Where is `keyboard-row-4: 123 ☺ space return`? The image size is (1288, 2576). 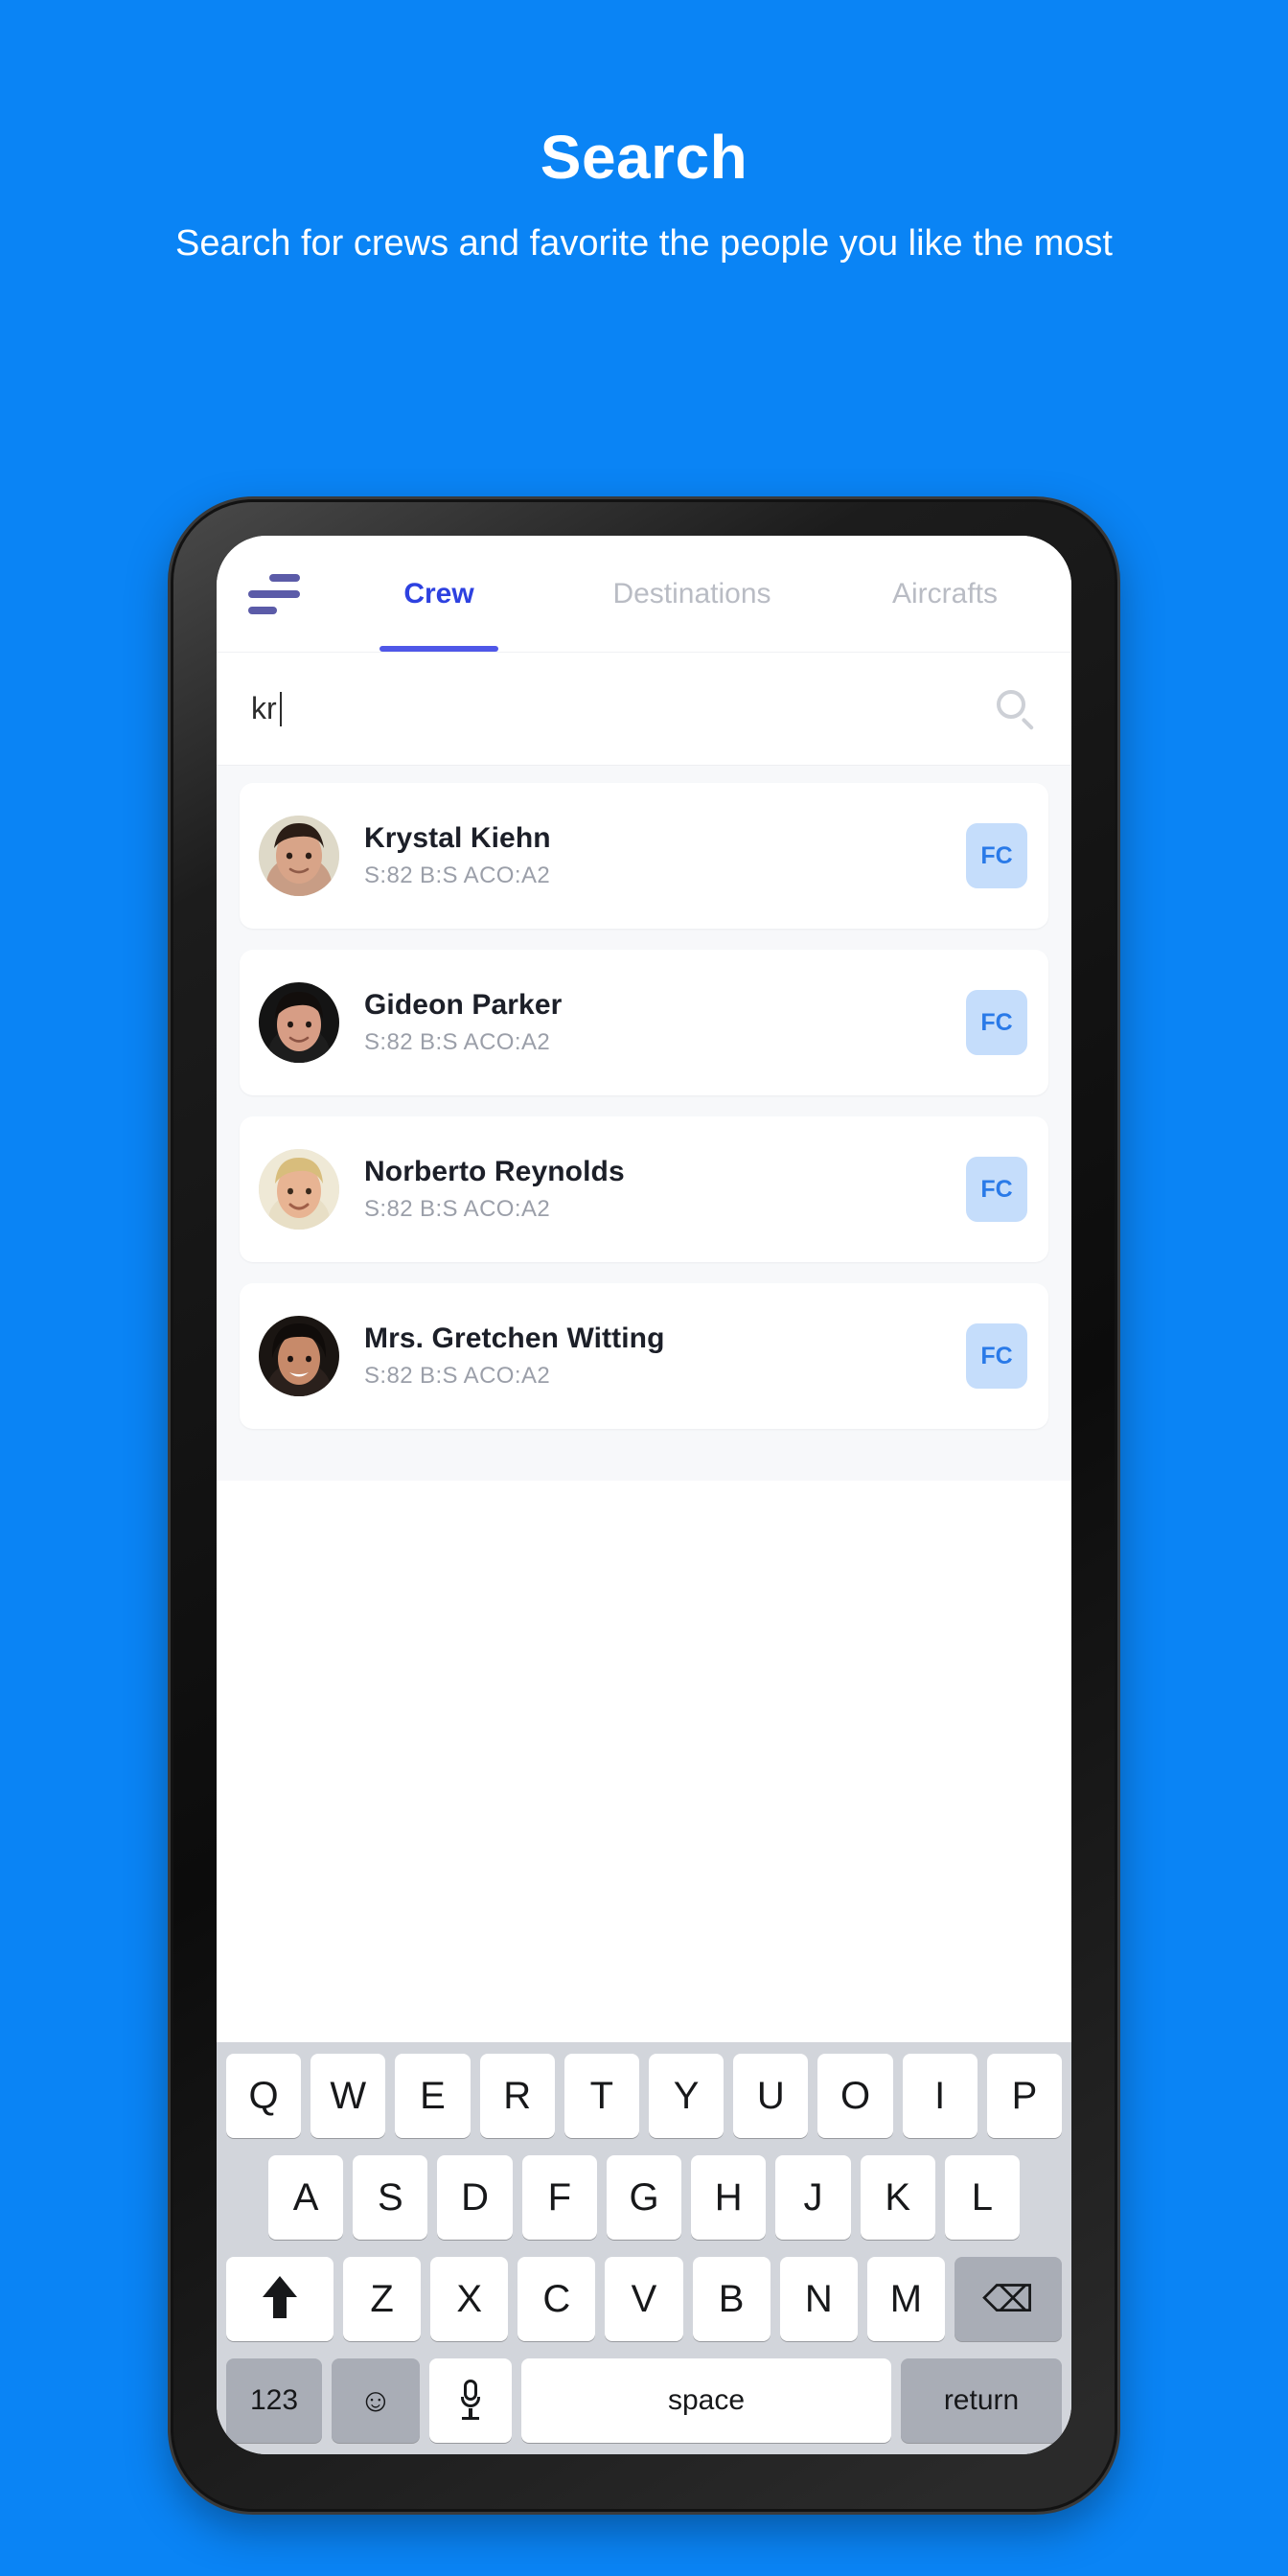
keyboard-row-4: 123 ☺ space return is located at coordinates (644, 2400).